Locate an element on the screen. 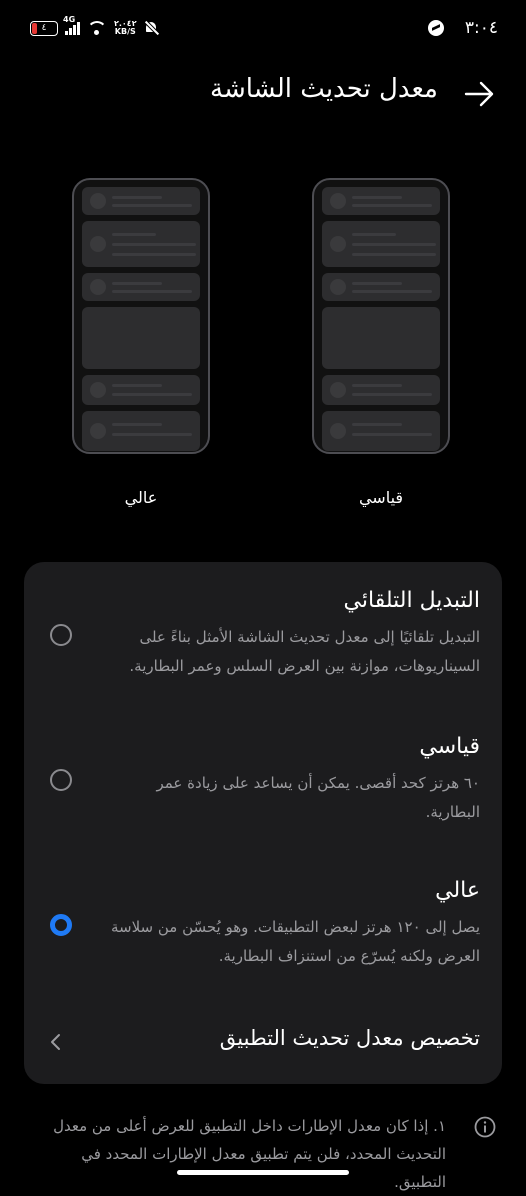  info-icon is located at coordinates (485, 1127).